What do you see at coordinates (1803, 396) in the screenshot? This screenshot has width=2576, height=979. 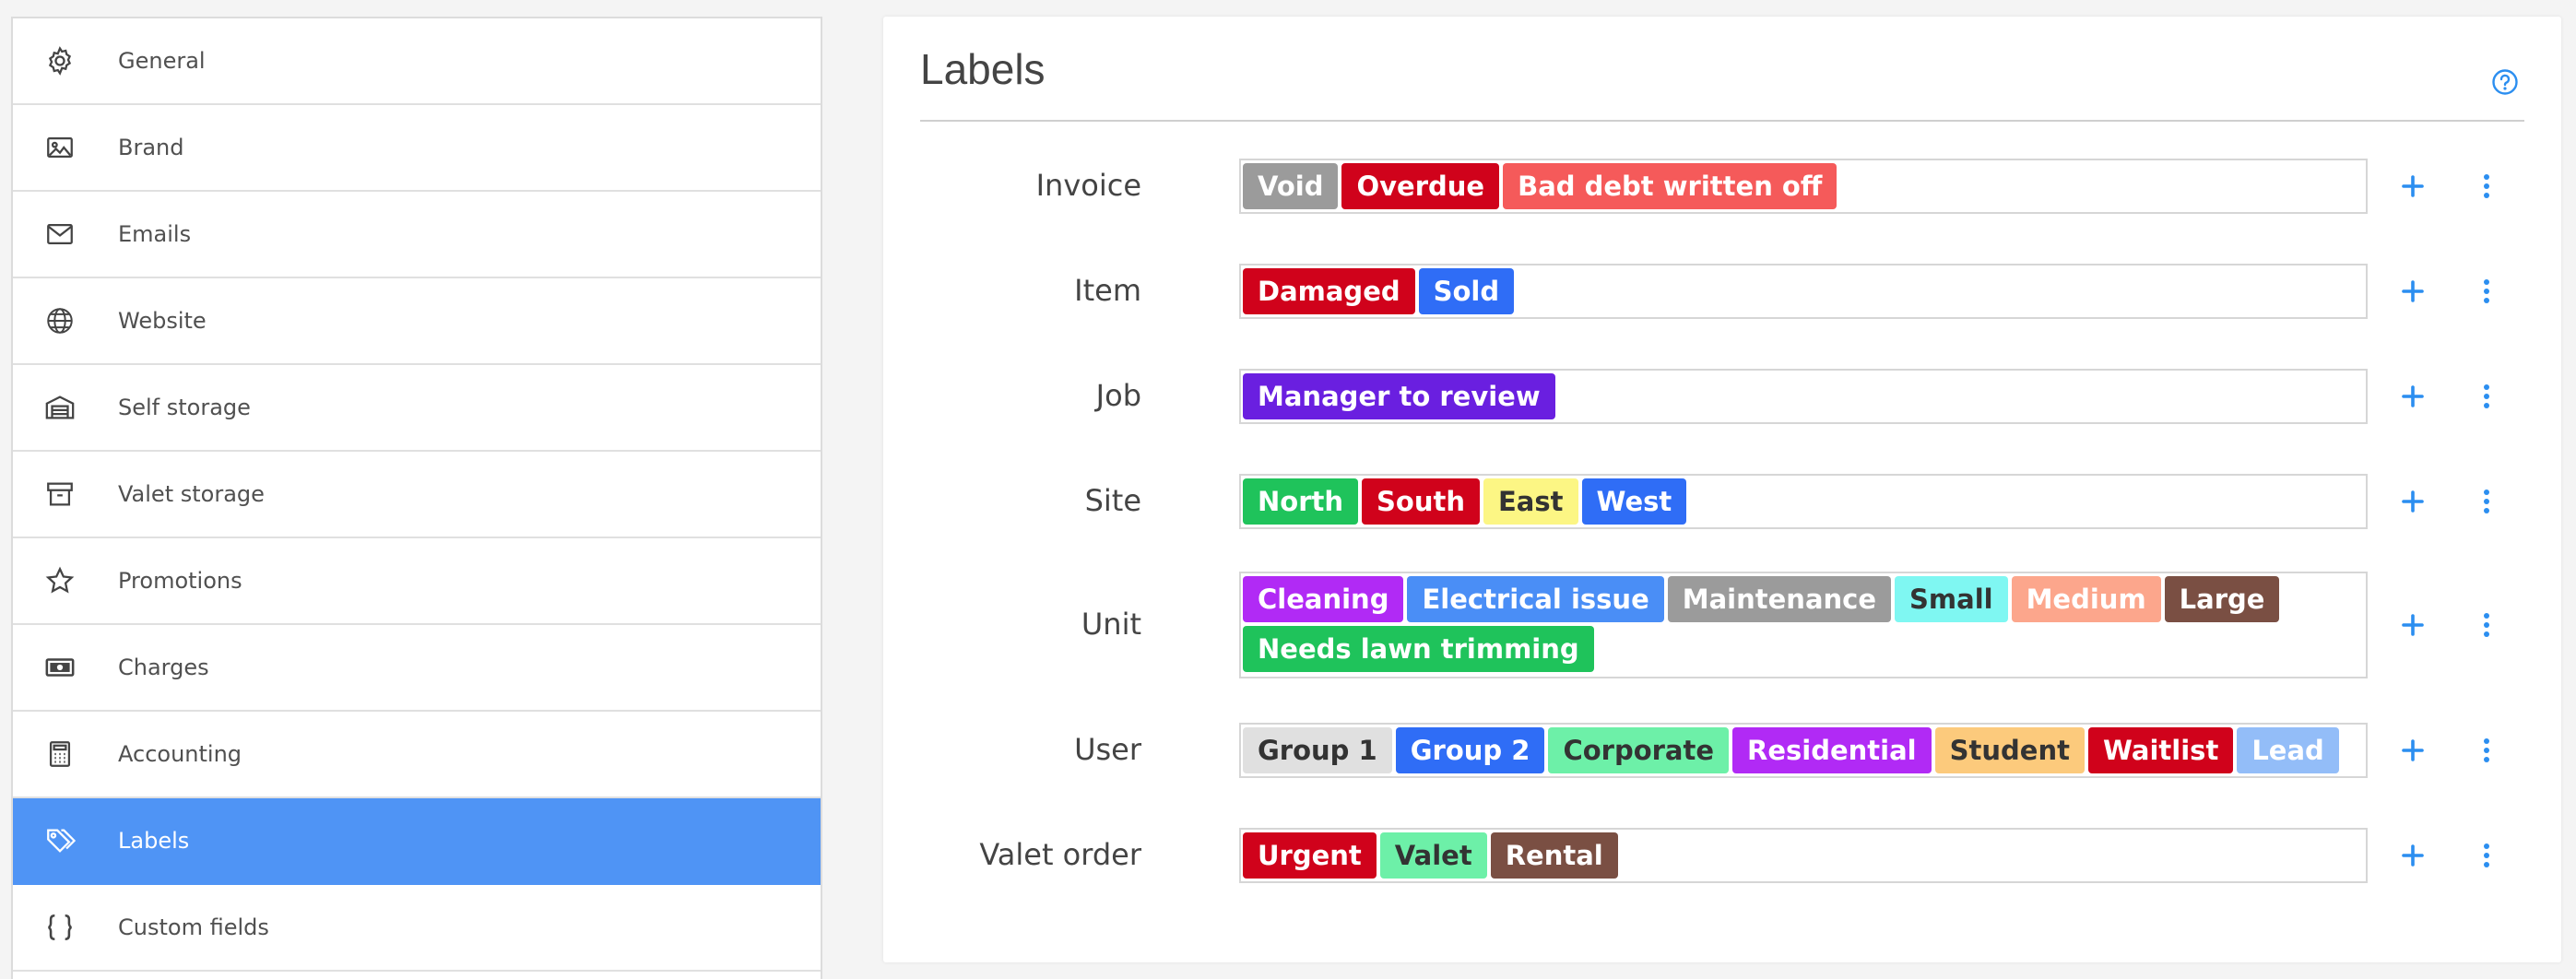 I see `tag-list-job: Manager to review` at bounding box center [1803, 396].